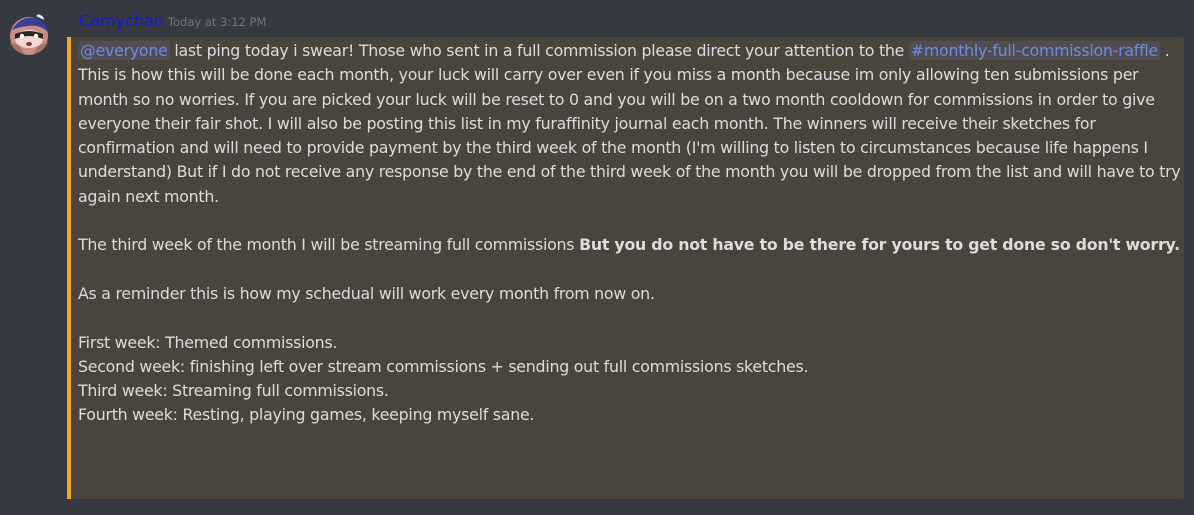  Describe the element at coordinates (217, 22) in the screenshot. I see `timestamp: Today at 3:12 PM` at that location.